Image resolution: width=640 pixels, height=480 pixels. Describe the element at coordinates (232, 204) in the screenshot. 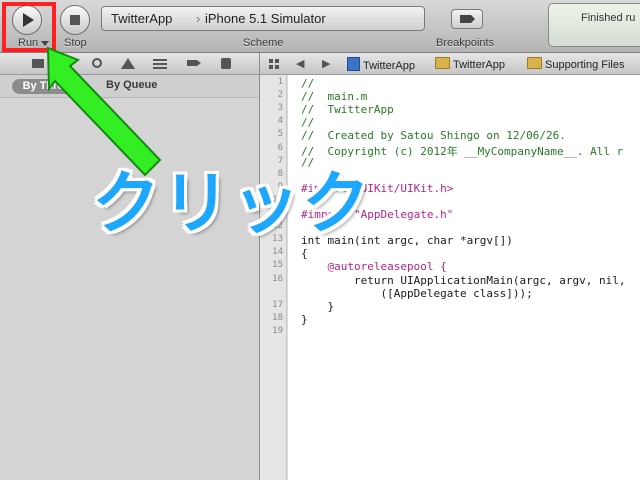

I see `click-instruction-text: クリック` at that location.